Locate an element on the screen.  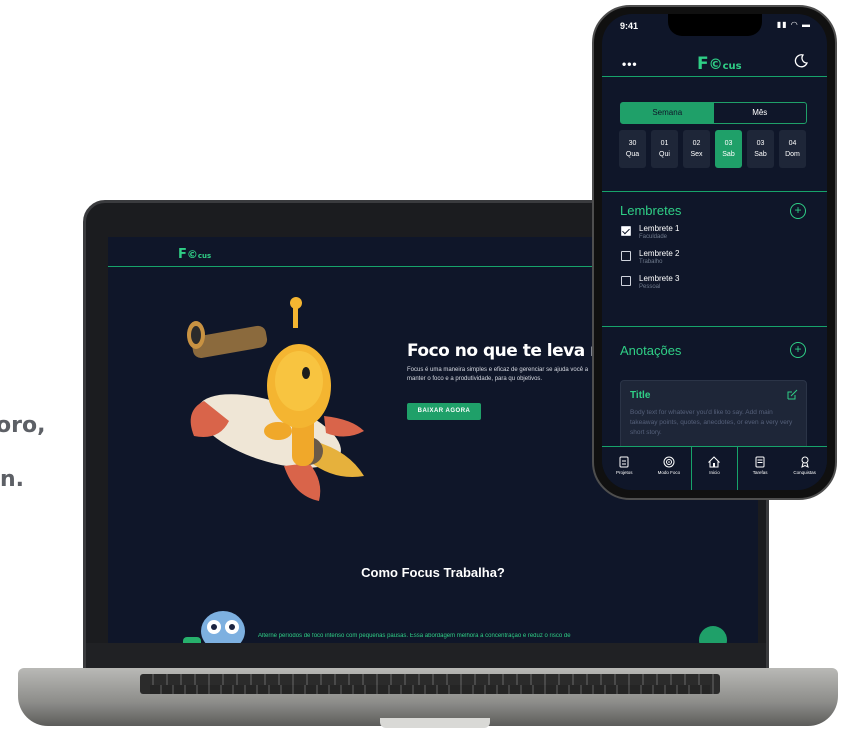
laptop-notch is located at coordinates (435, 723).